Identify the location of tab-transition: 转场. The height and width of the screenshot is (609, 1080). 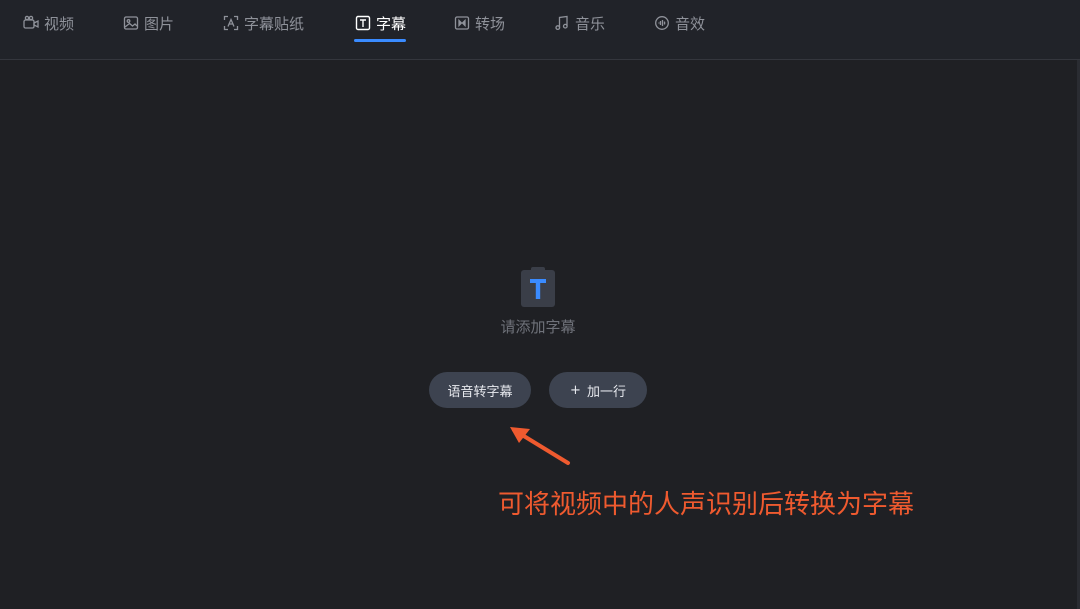
(479, 23).